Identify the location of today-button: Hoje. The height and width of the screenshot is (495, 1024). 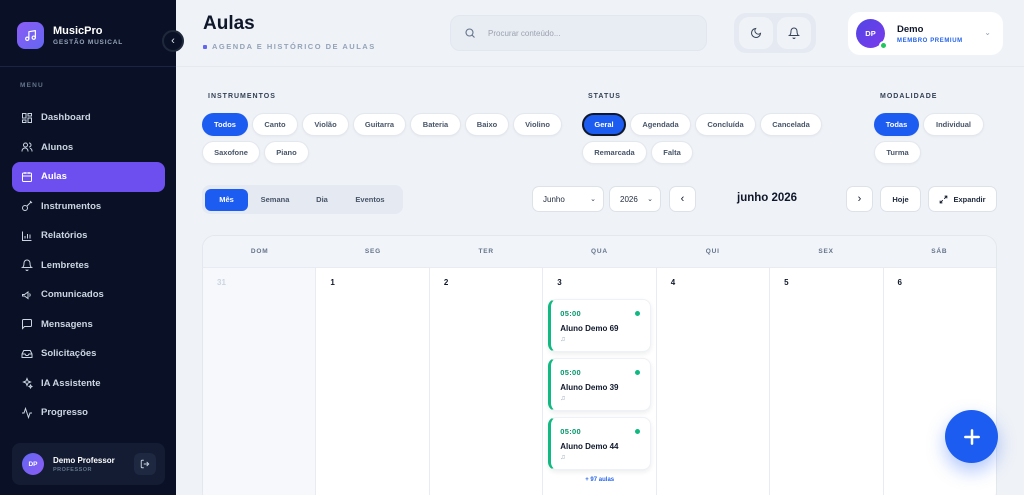
(900, 199).